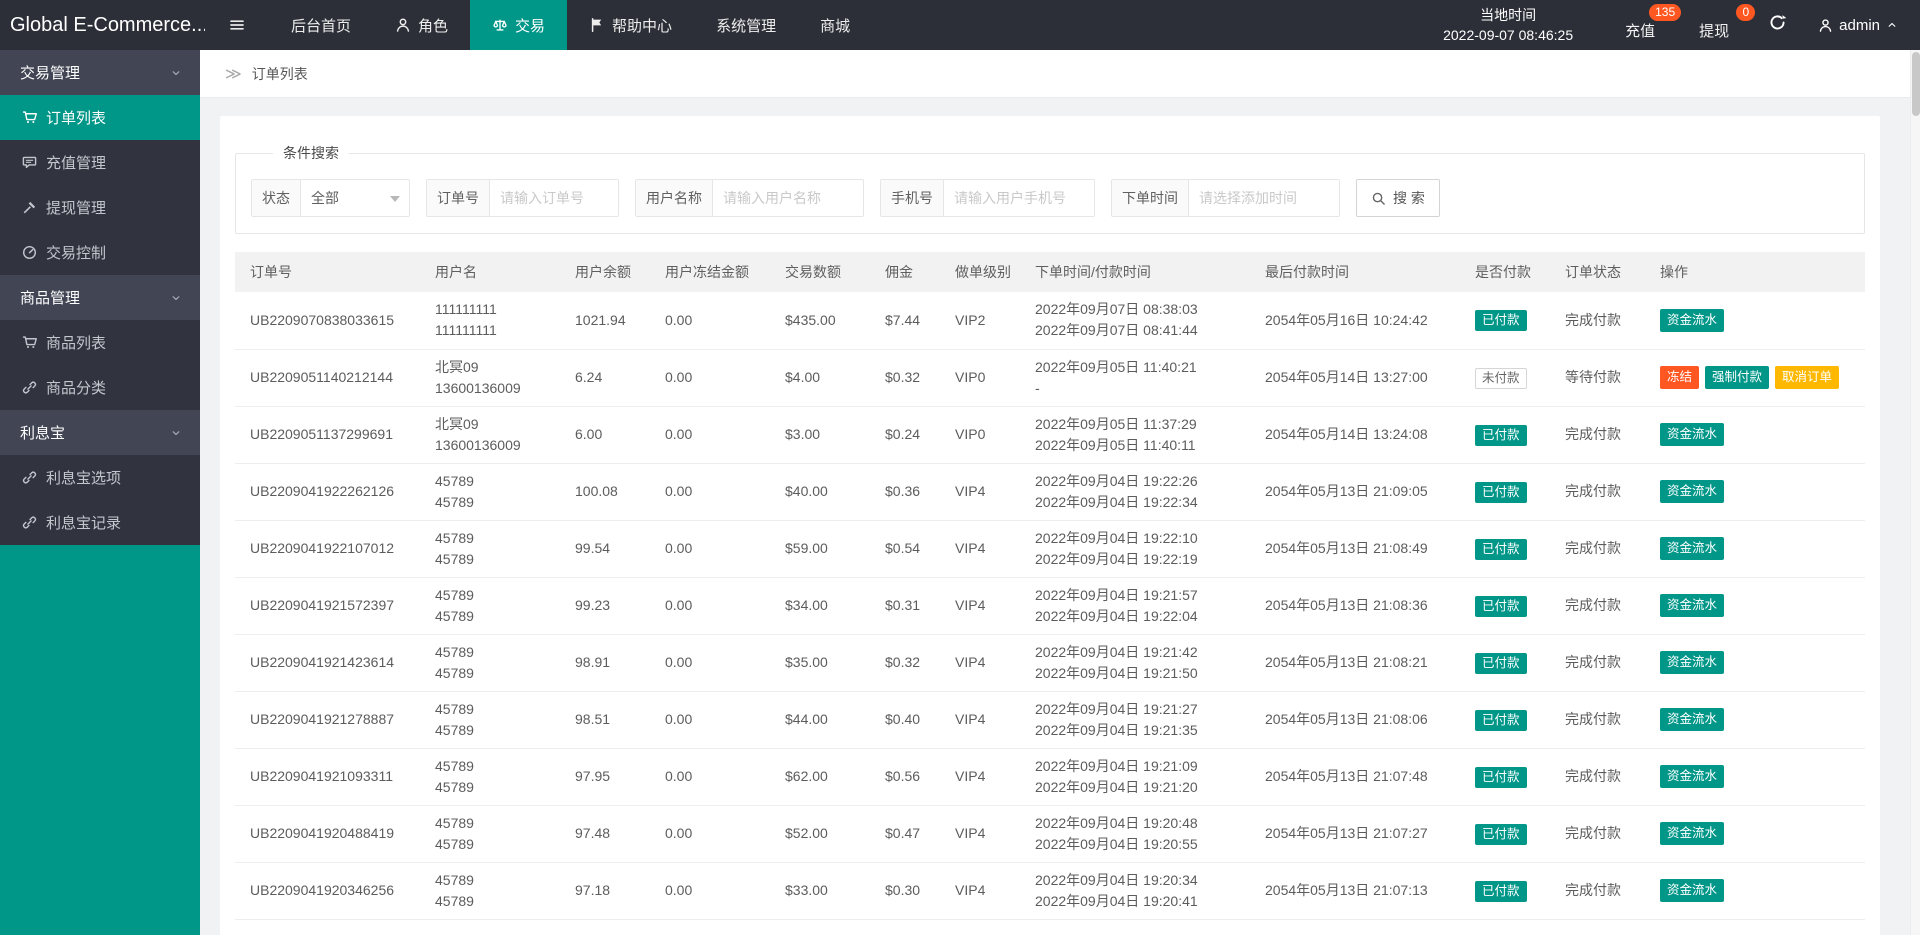 The height and width of the screenshot is (935, 1920). Describe the element at coordinates (100, 207) in the screenshot. I see `sidebar-item: 提现管理` at that location.